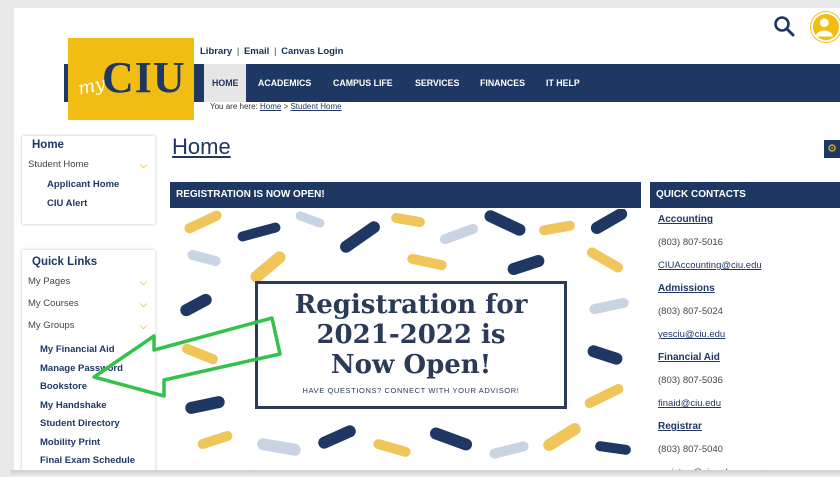  Describe the element at coordinates (216, 51) in the screenshot. I see `library-link: Library` at that location.